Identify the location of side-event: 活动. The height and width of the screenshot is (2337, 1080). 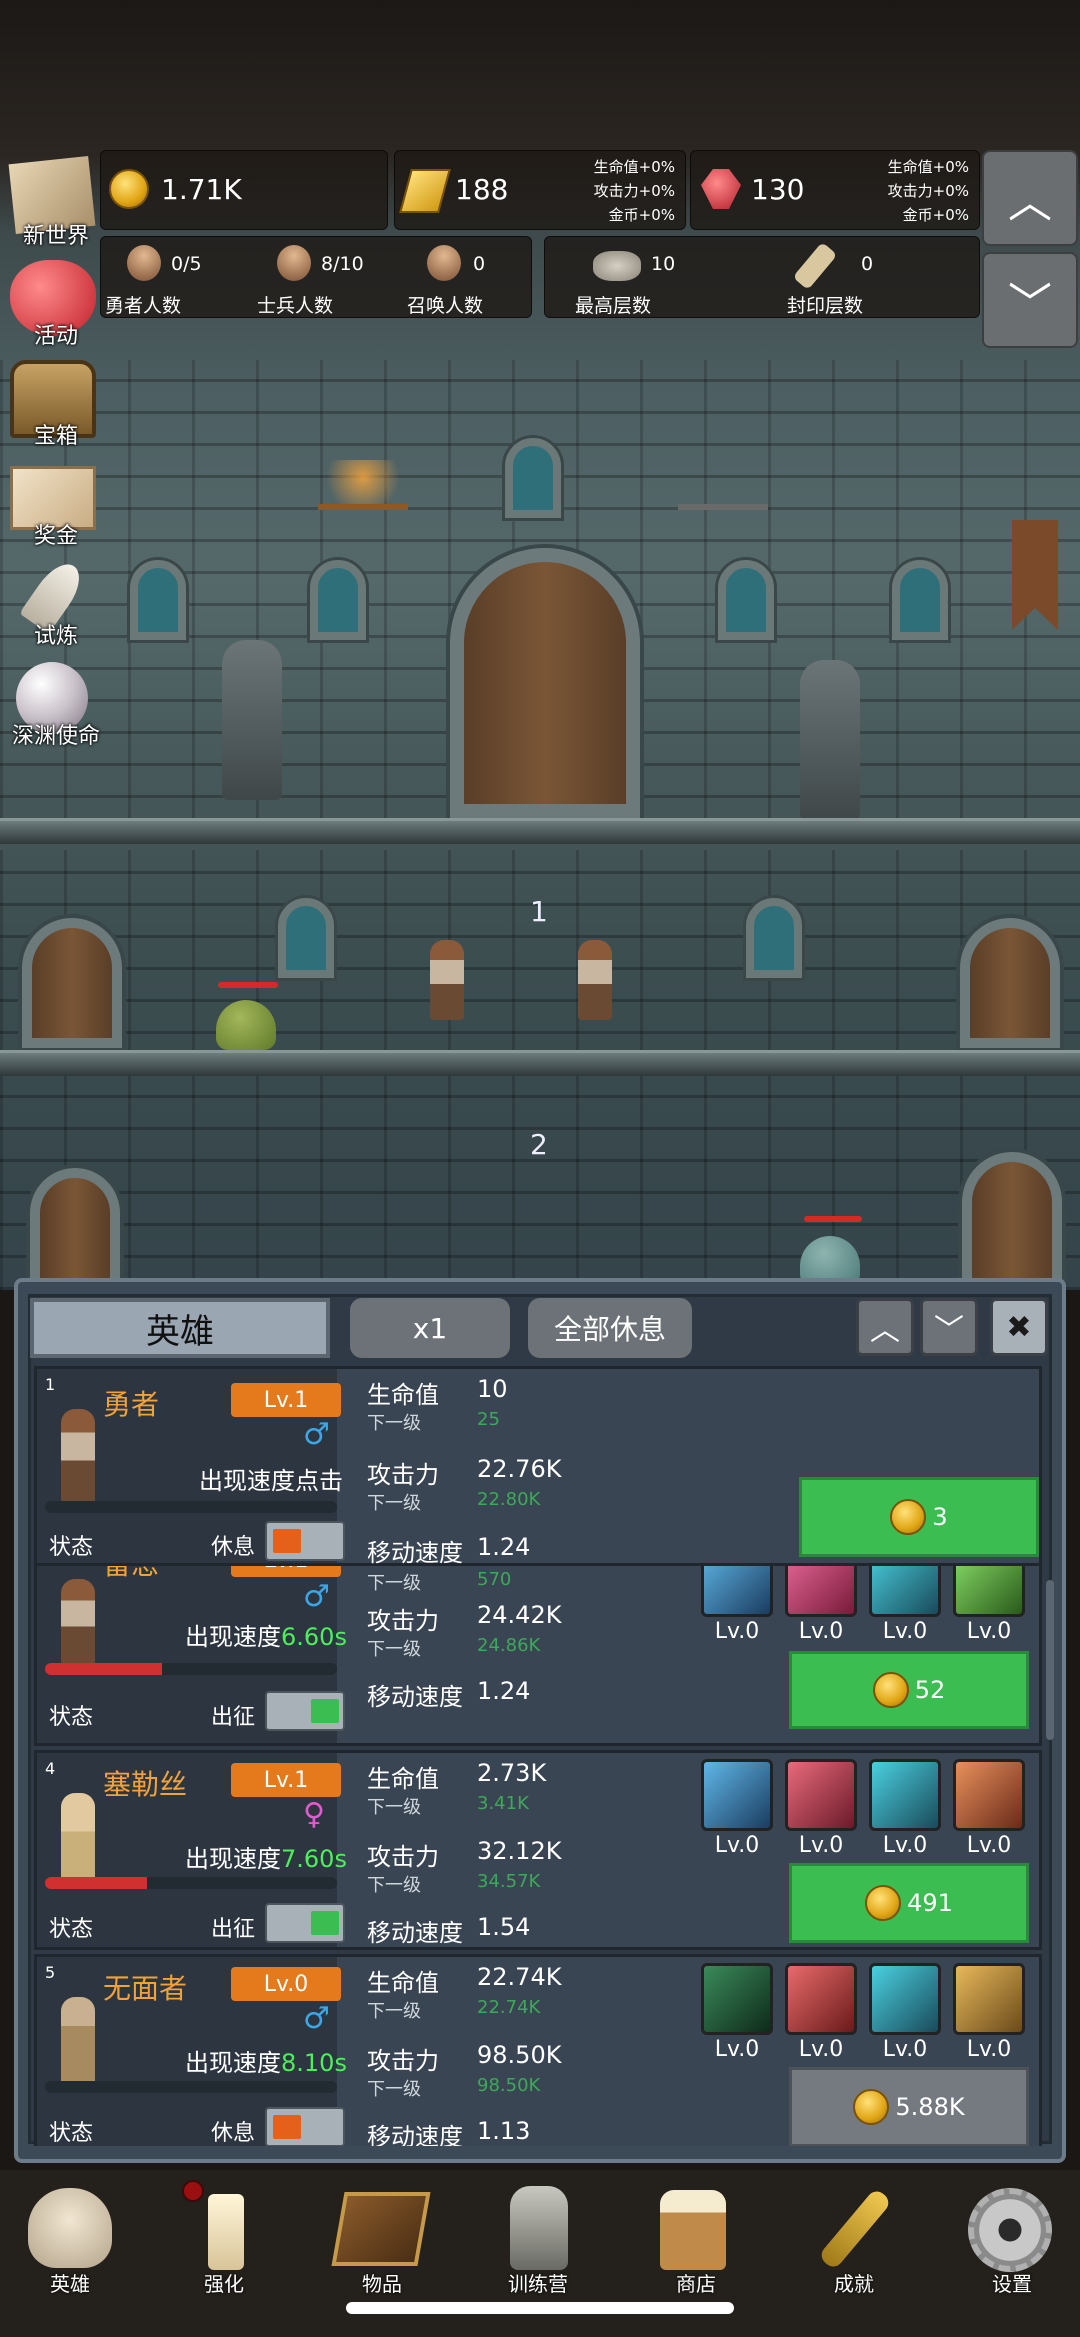
(51, 302).